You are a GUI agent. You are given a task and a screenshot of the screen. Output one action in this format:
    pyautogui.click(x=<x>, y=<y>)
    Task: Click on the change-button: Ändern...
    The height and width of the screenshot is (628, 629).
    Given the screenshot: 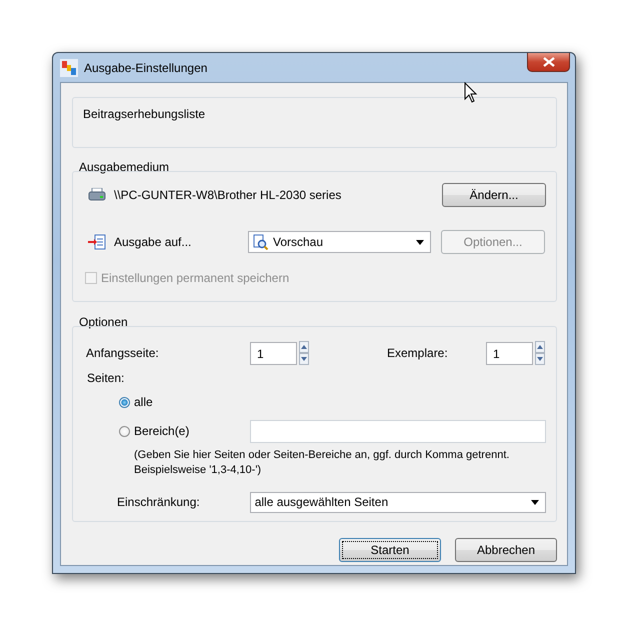 What is the action you would take?
    pyautogui.click(x=494, y=195)
    